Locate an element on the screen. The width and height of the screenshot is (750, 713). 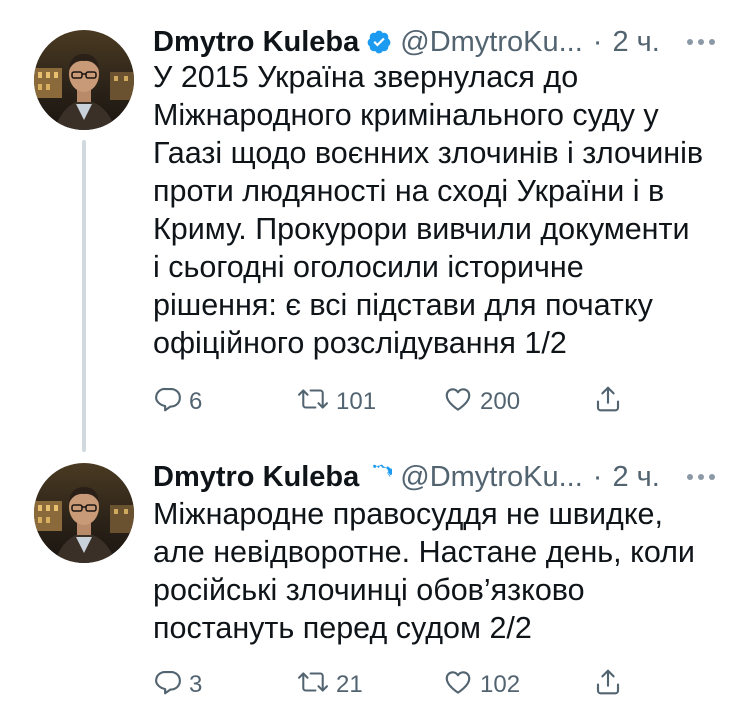
retweet-button: 101 is located at coordinates (336, 402).